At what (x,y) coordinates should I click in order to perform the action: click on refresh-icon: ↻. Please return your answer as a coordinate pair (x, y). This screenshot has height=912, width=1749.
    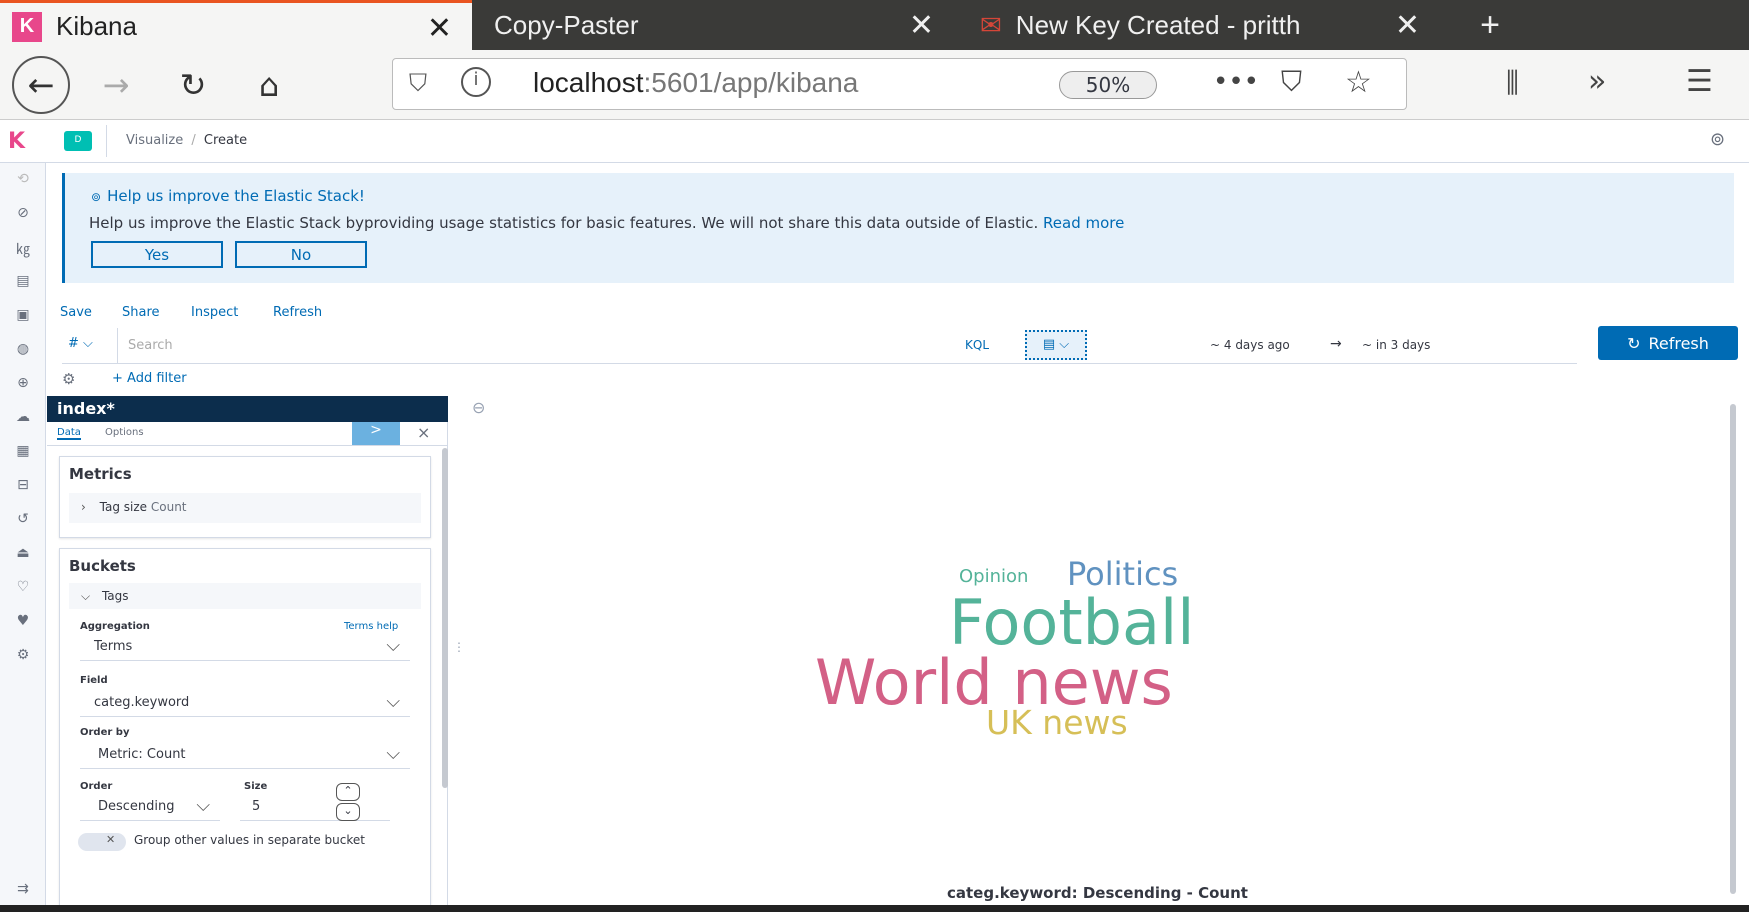
    Looking at the image, I should click on (1634, 343).